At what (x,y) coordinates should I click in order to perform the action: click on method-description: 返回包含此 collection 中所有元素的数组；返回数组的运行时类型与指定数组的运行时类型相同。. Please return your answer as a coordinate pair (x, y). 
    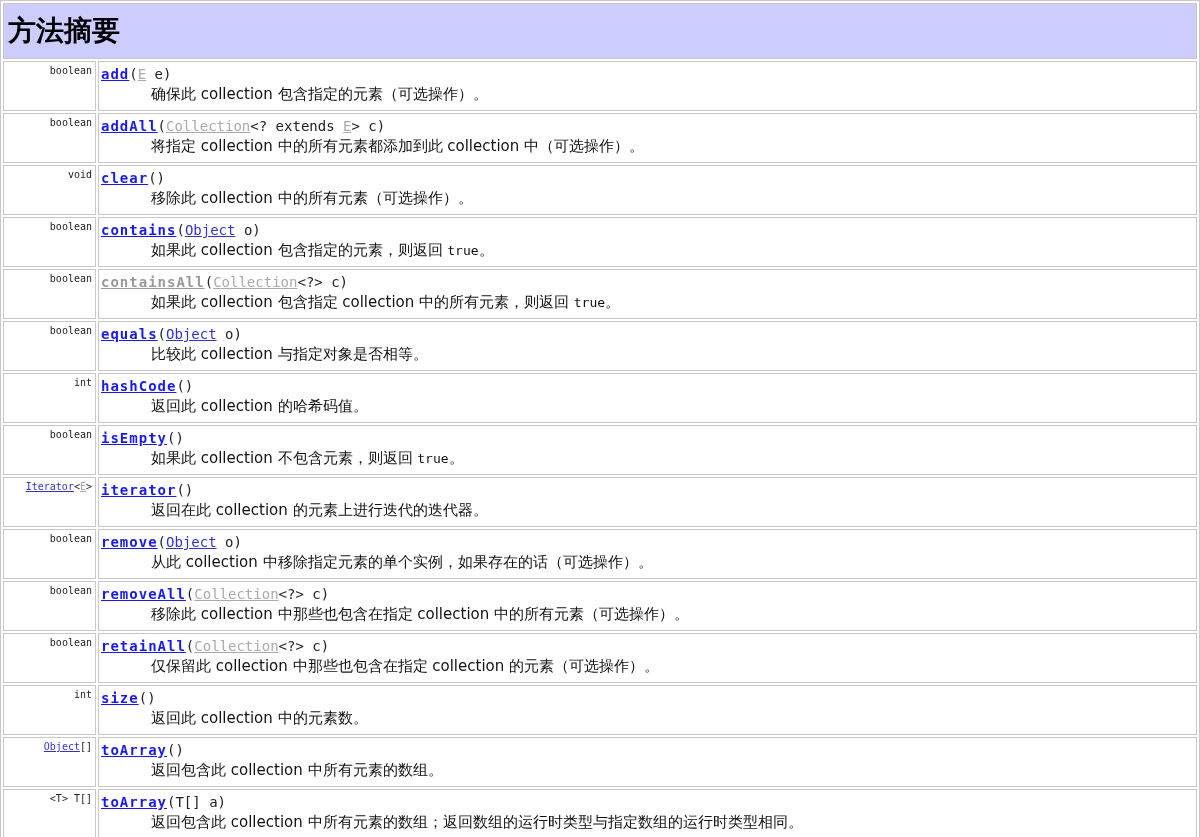
    Looking at the image, I should click on (477, 822).